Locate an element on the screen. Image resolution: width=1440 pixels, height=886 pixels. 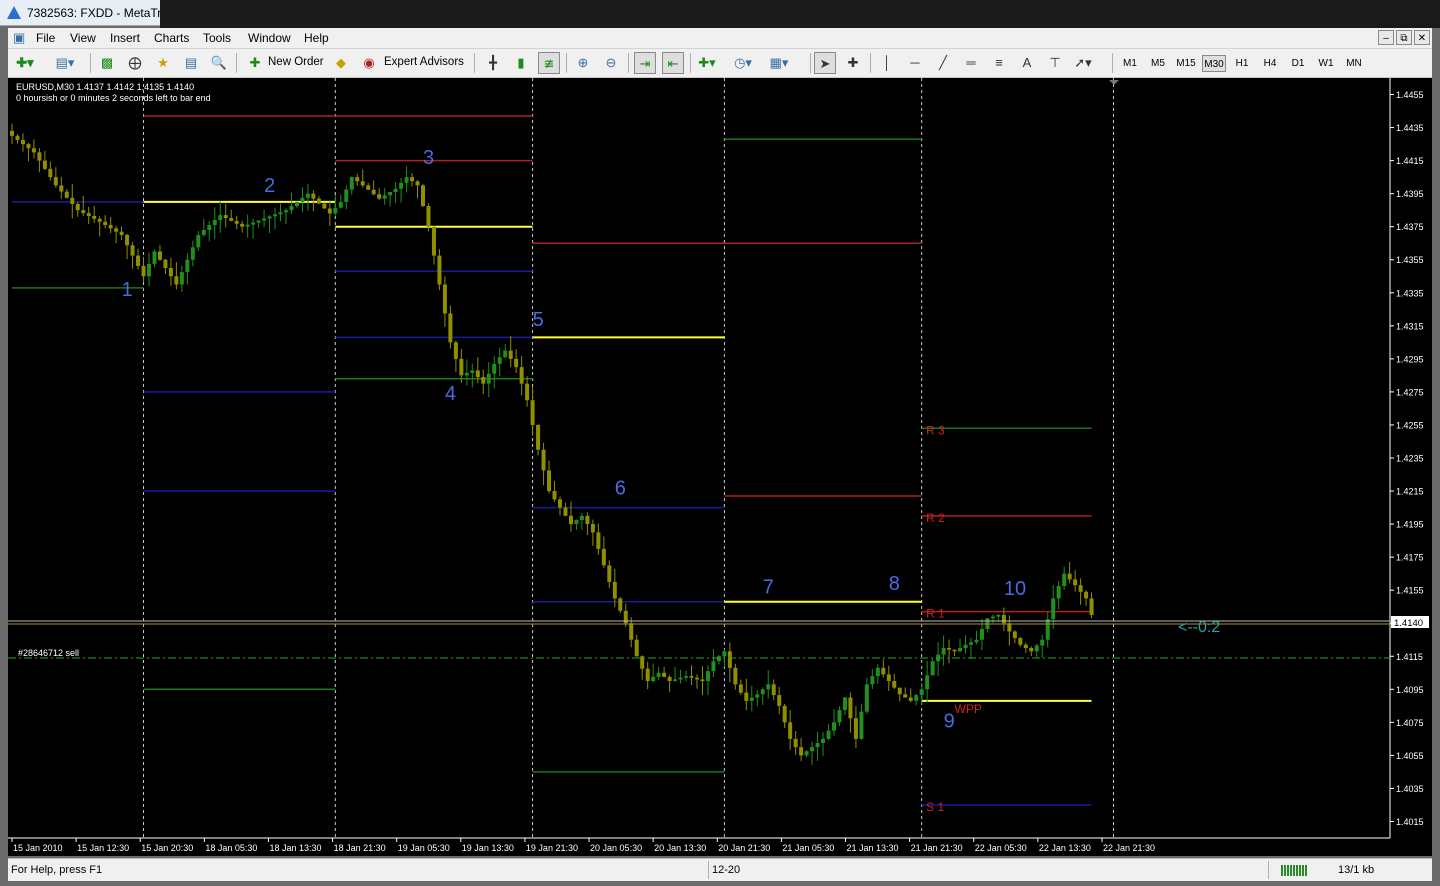
menu-file: File is located at coordinates (45, 38).